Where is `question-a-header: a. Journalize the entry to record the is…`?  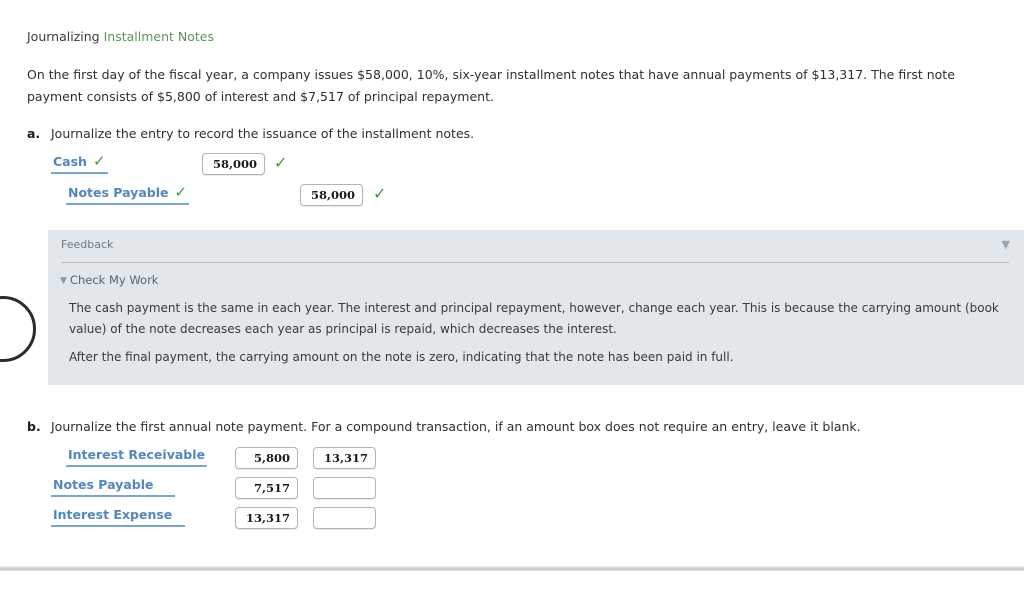
question-a-header: a. Journalize the entry to record the is… is located at coordinates (250, 134).